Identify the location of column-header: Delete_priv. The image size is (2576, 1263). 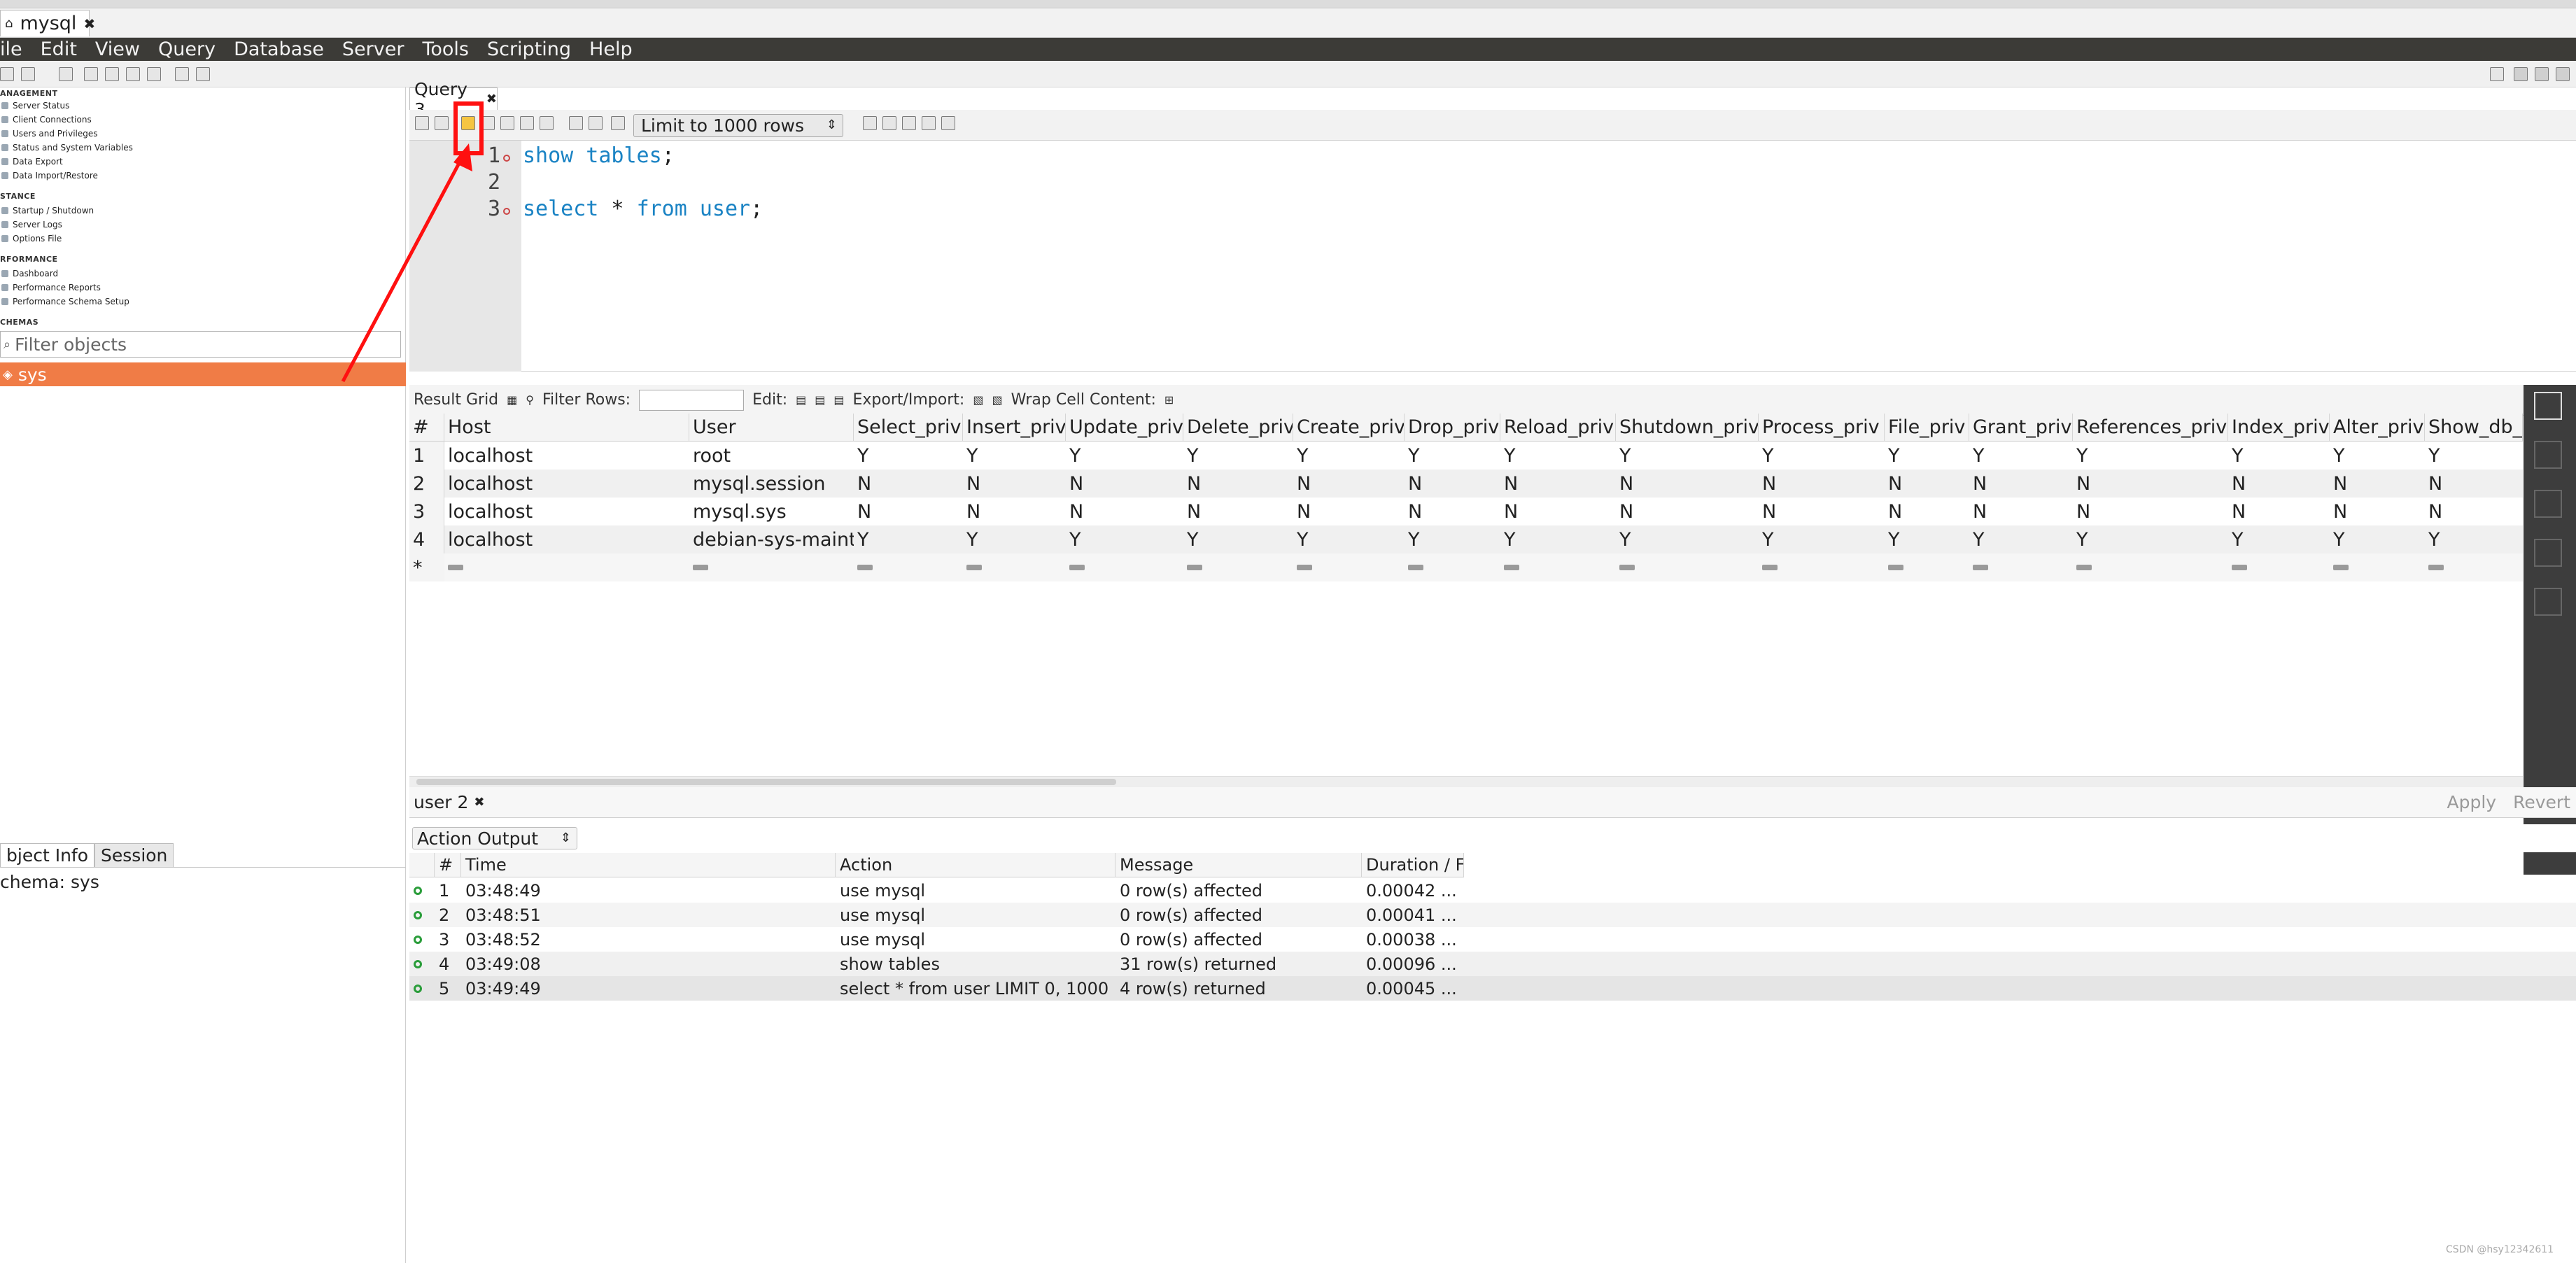
(1238, 428).